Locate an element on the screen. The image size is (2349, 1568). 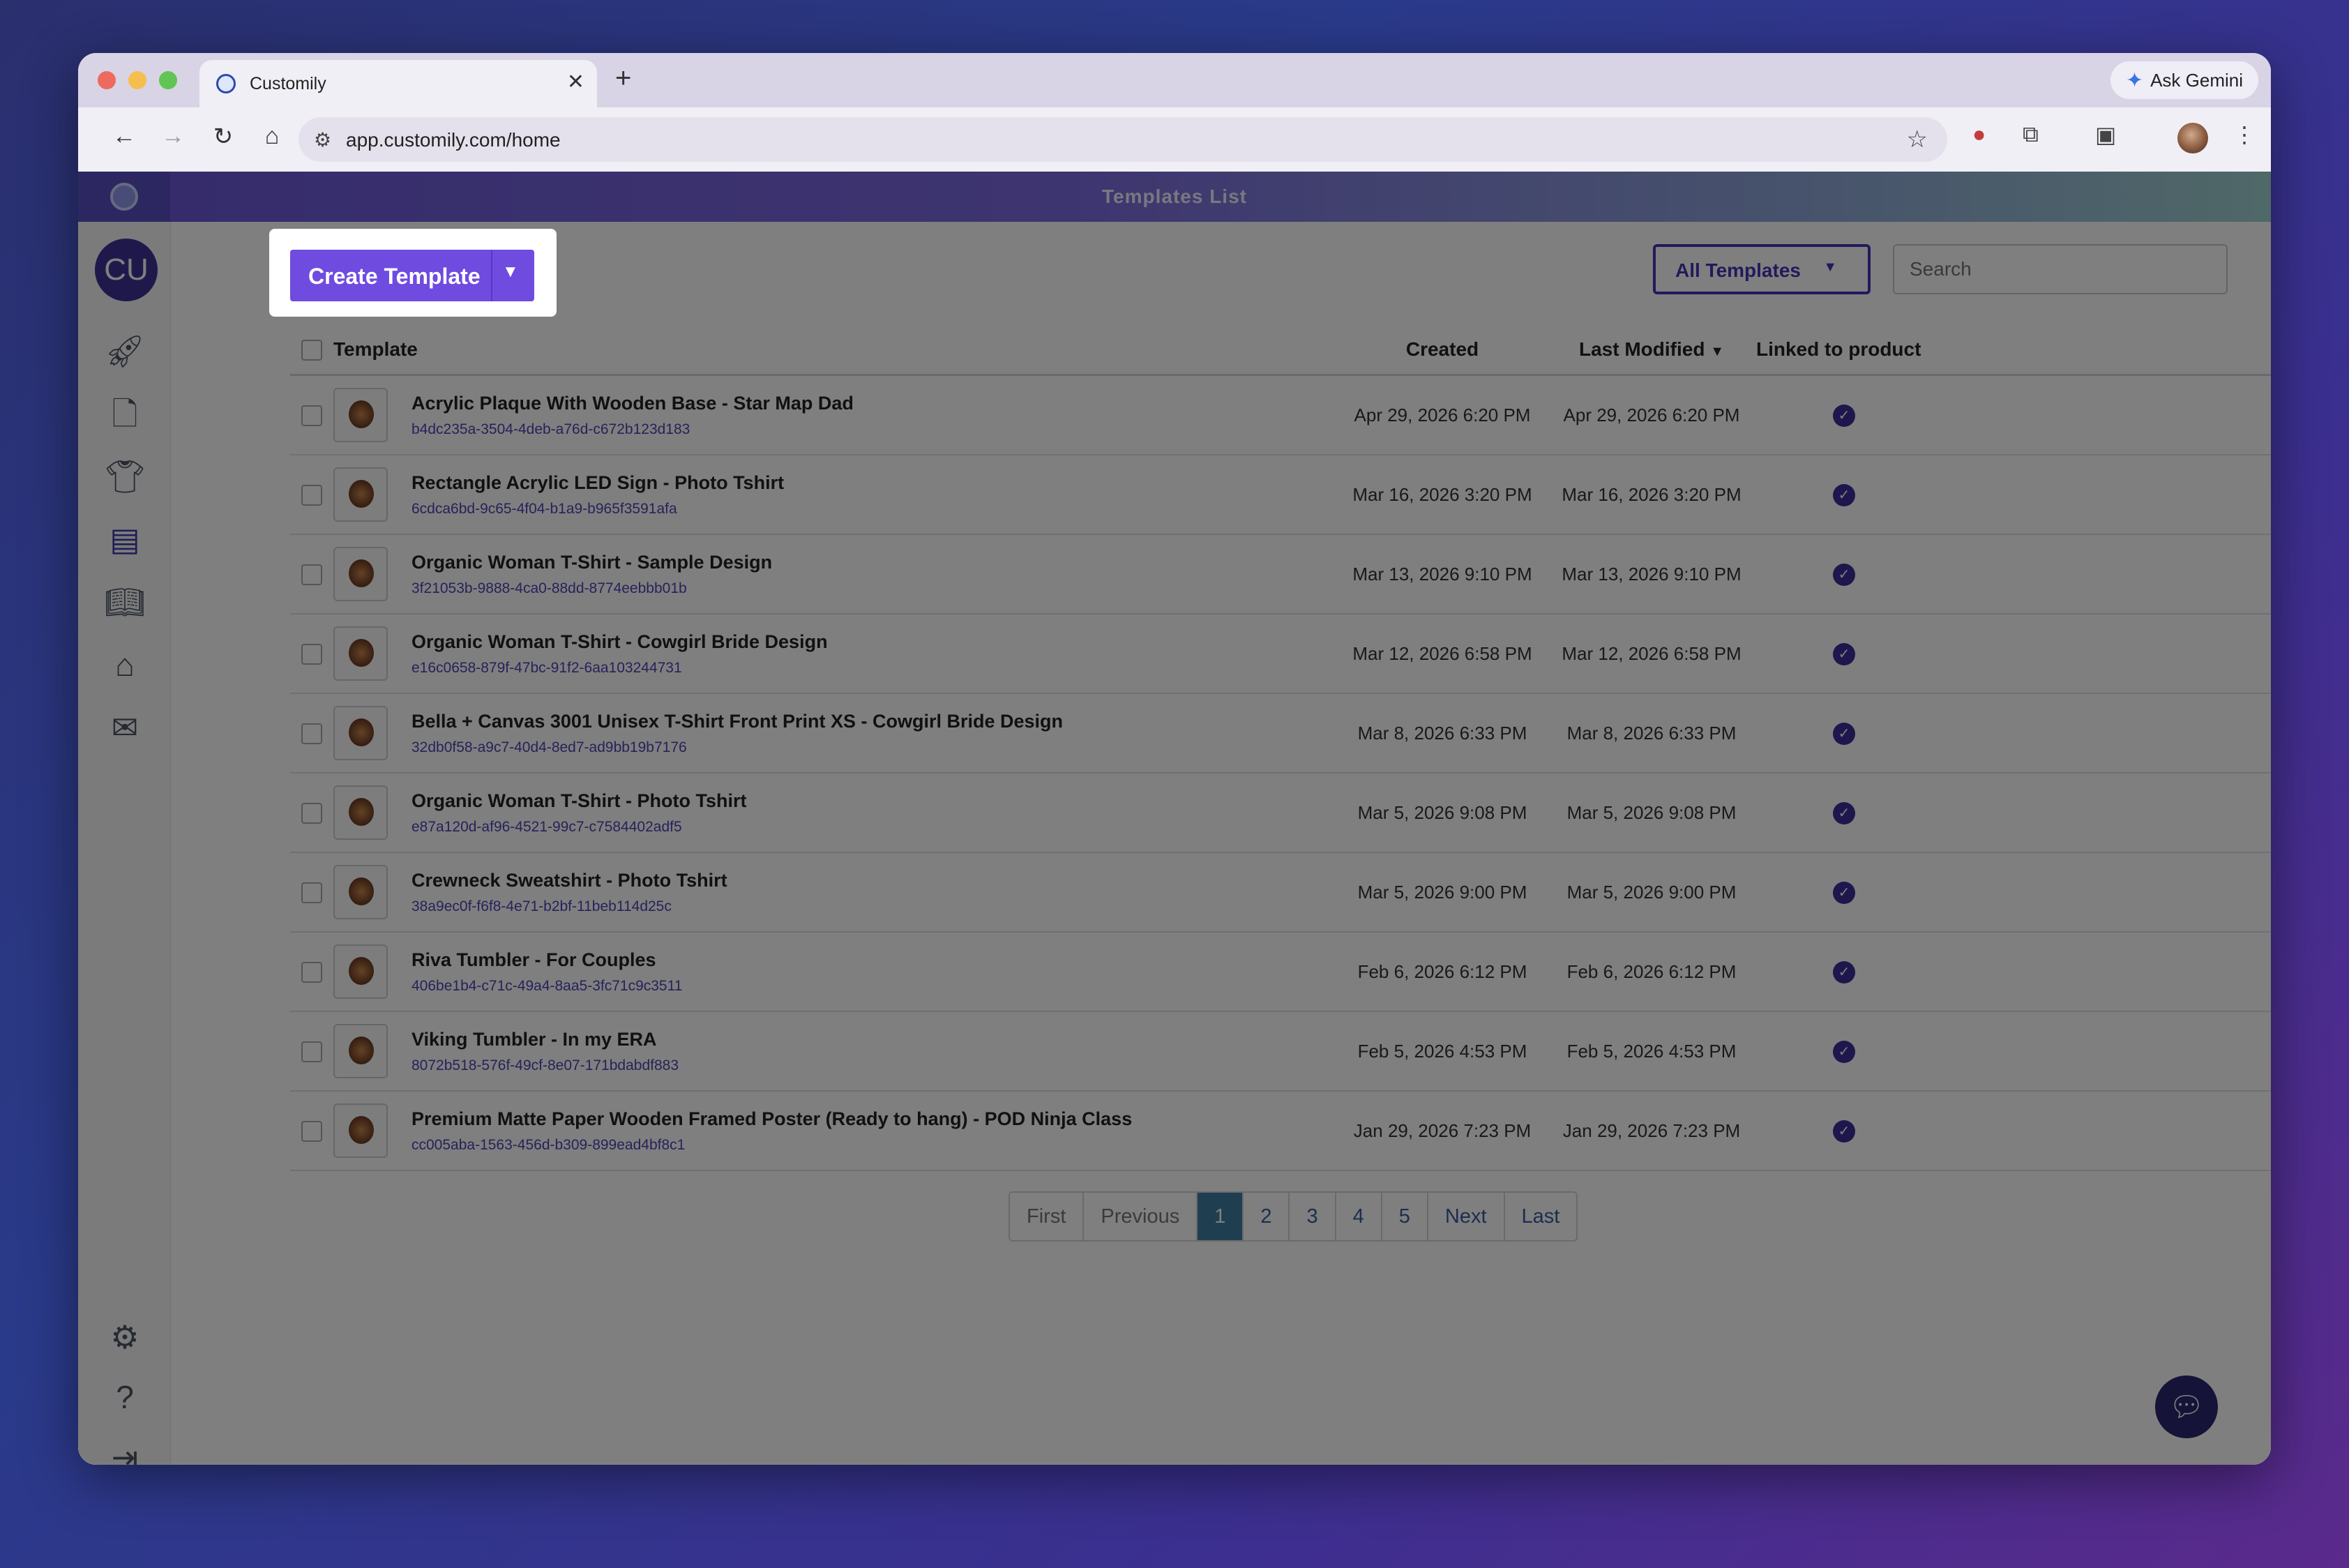
maximize-window-button is located at coordinates (168, 80).